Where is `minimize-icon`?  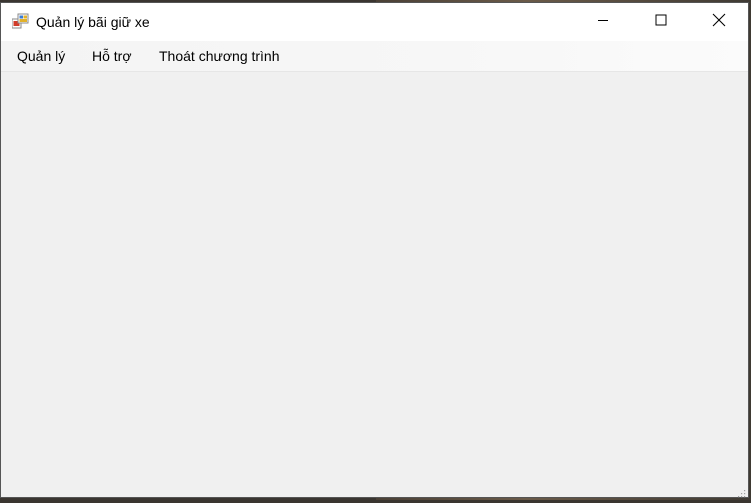 minimize-icon is located at coordinates (603, 22).